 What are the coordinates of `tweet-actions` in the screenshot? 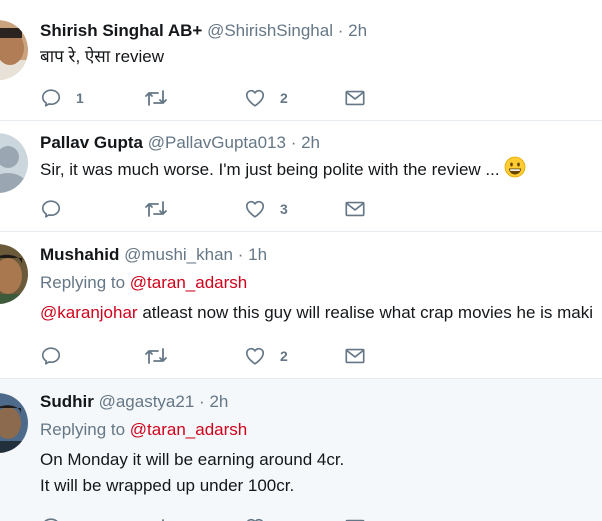 It's located at (240, 518).